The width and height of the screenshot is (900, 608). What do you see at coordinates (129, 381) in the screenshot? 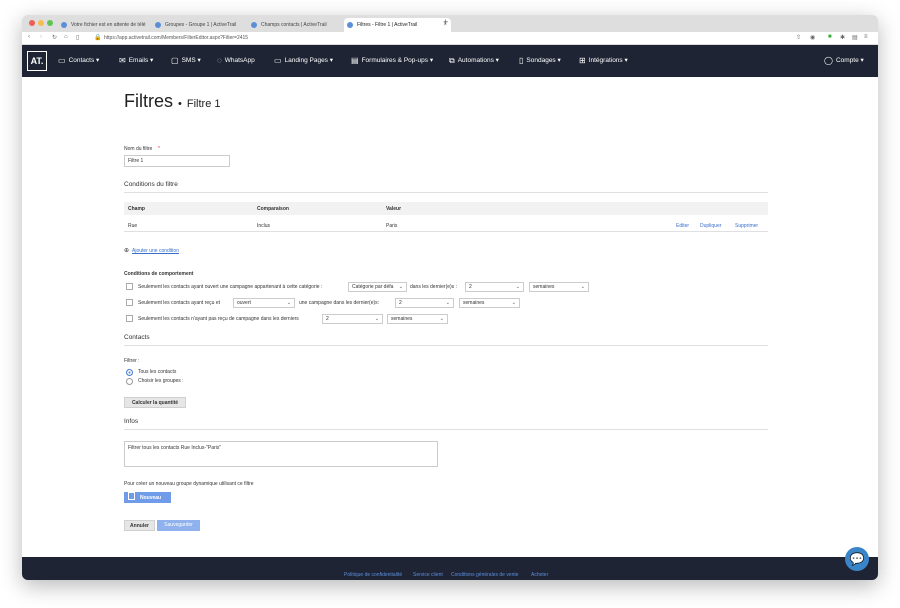
I see `radio-choose-groups` at bounding box center [129, 381].